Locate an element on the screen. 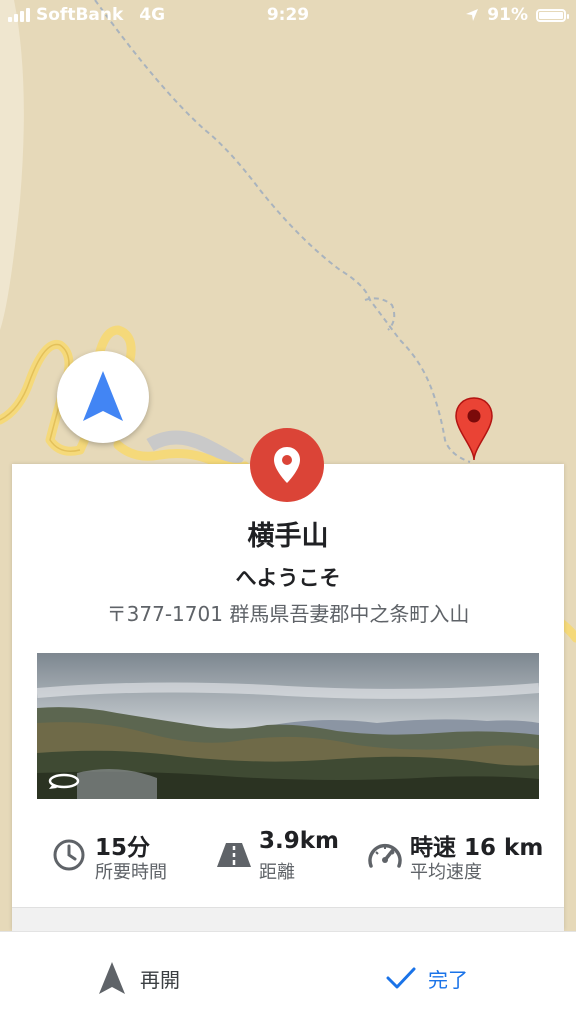 The image size is (576, 1025). place-pin-icon is located at coordinates (287, 465).